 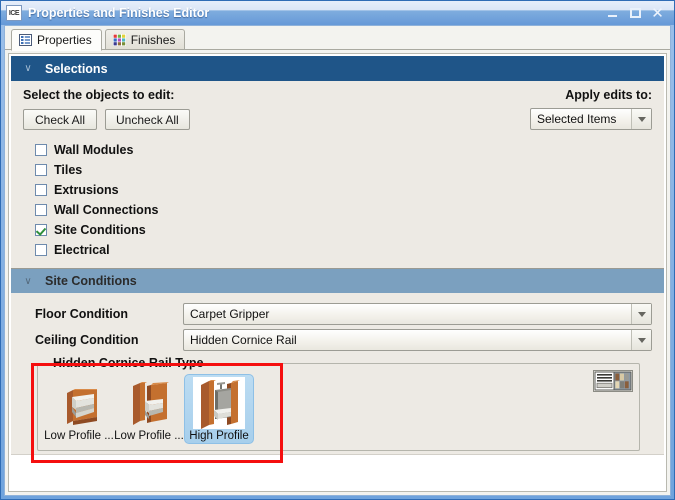 I want to click on rail-option-label: High Profile, so click(x=219, y=436).